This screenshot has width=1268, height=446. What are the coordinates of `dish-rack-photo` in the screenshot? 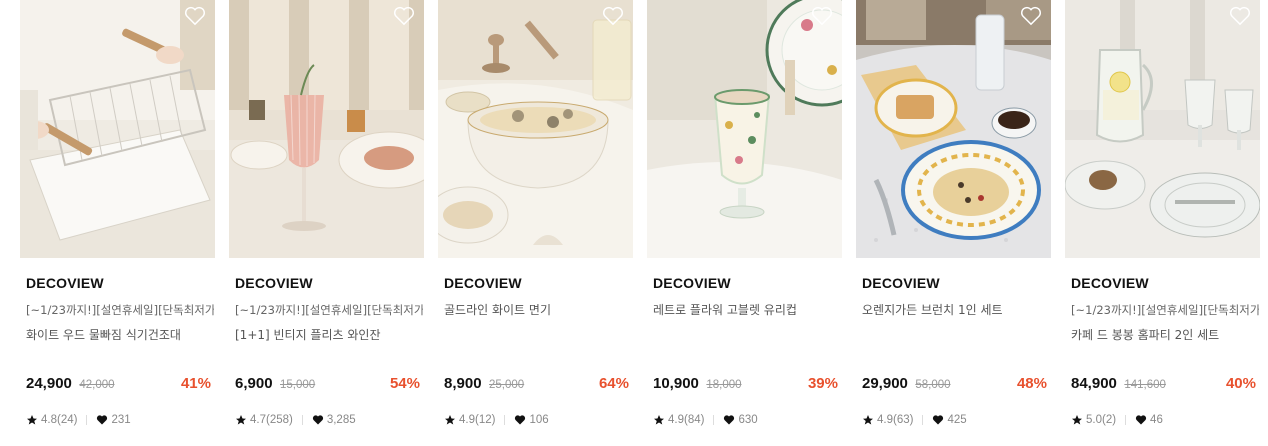 It's located at (117, 129).